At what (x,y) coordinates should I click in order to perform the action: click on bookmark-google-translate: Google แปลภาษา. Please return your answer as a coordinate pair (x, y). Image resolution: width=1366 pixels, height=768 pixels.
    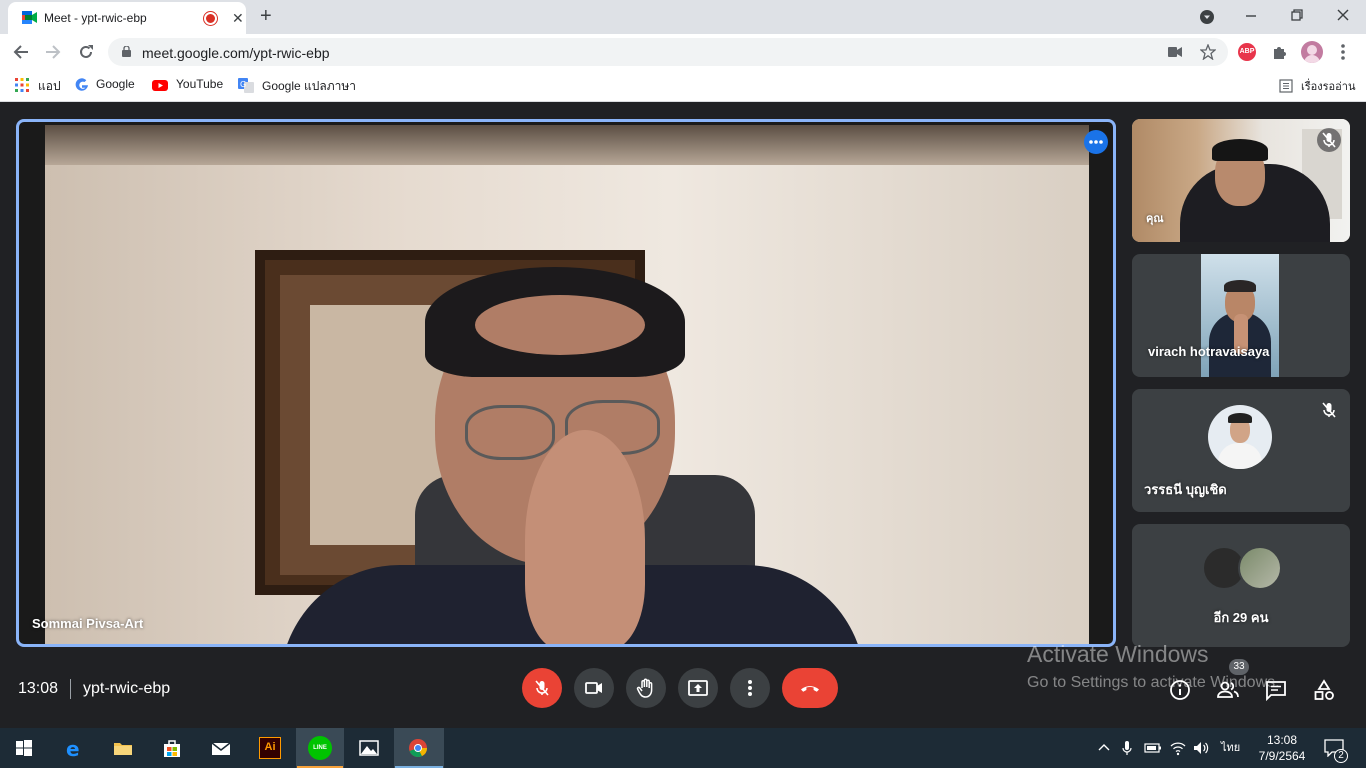
    Looking at the image, I should click on (309, 86).